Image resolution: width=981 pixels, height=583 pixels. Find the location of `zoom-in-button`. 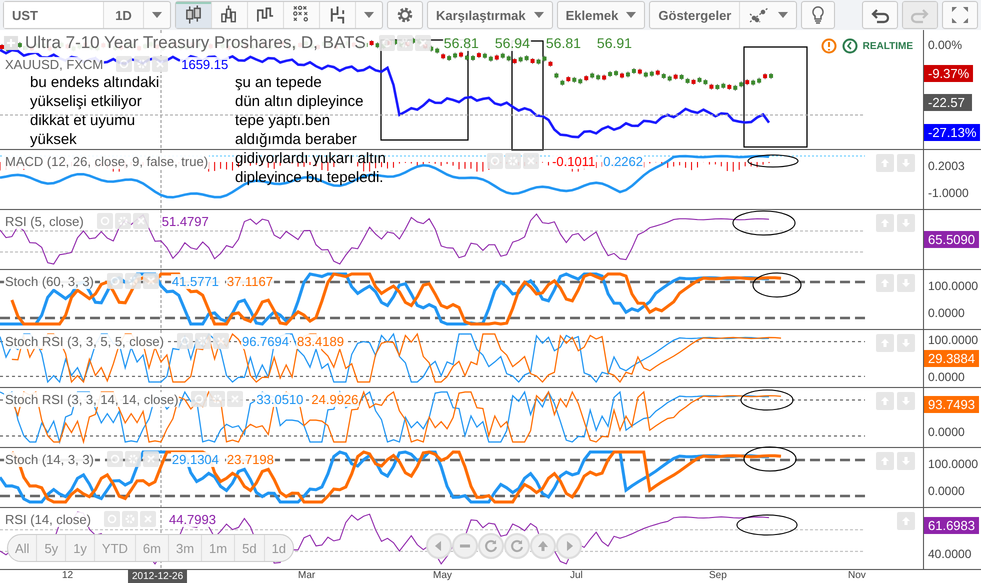

zoom-in-button is located at coordinates (543, 546).